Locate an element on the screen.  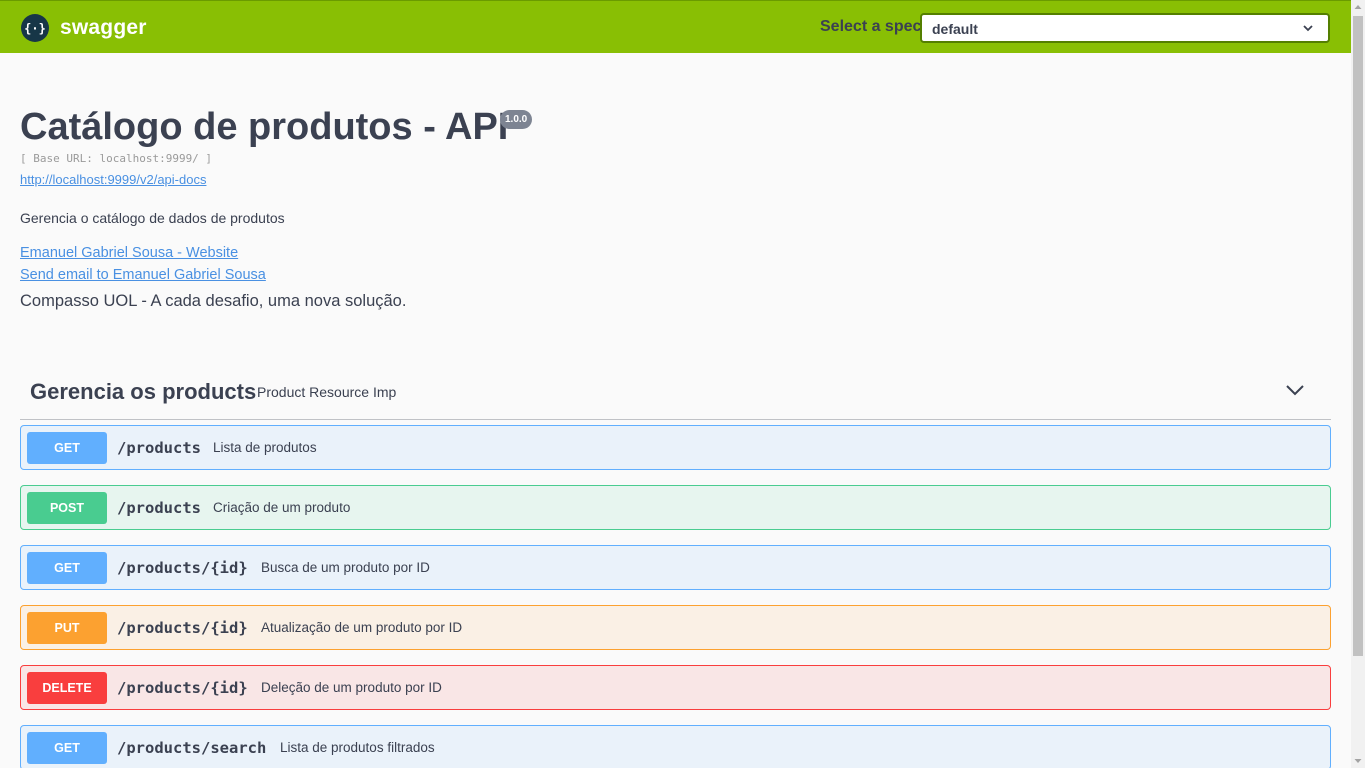
operation-summary: Lista de produtos filtrados is located at coordinates (357, 747).